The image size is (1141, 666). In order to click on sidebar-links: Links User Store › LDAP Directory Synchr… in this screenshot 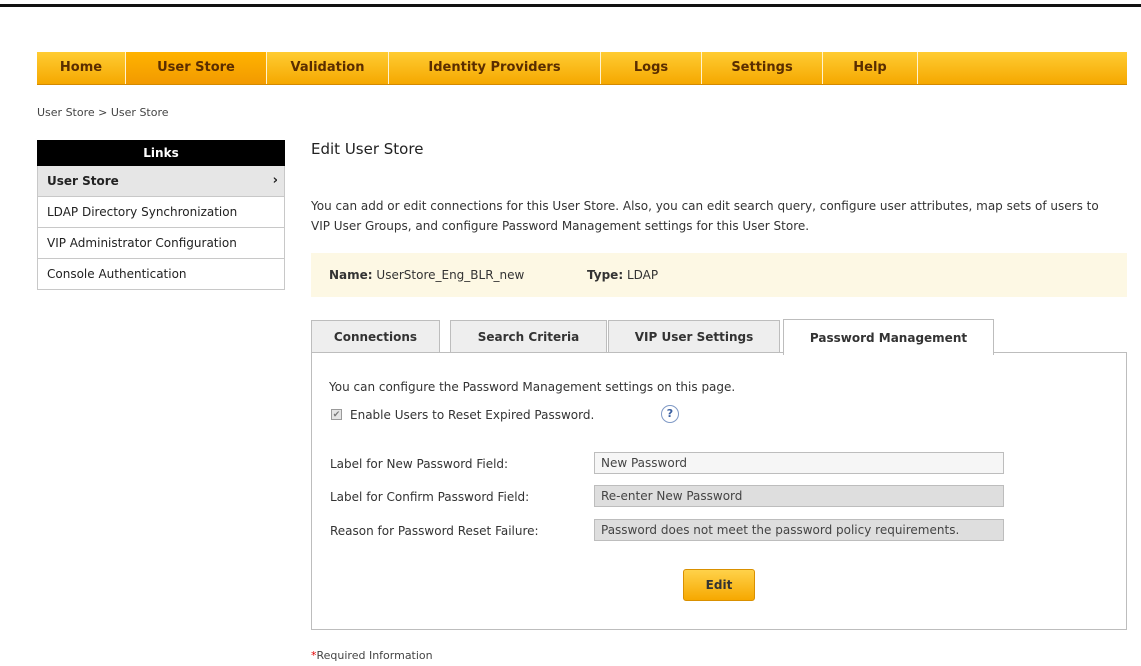, I will do `click(161, 215)`.